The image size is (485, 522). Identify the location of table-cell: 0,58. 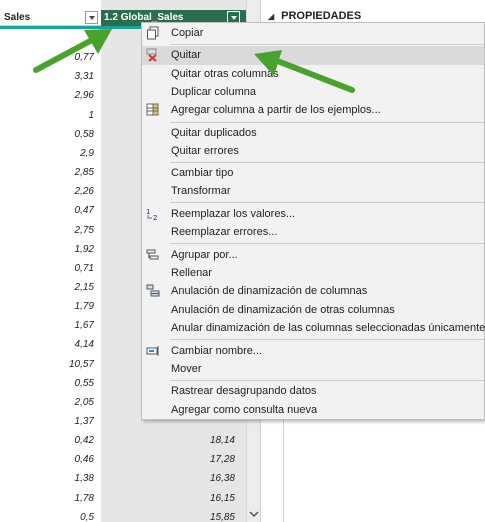
(49, 134).